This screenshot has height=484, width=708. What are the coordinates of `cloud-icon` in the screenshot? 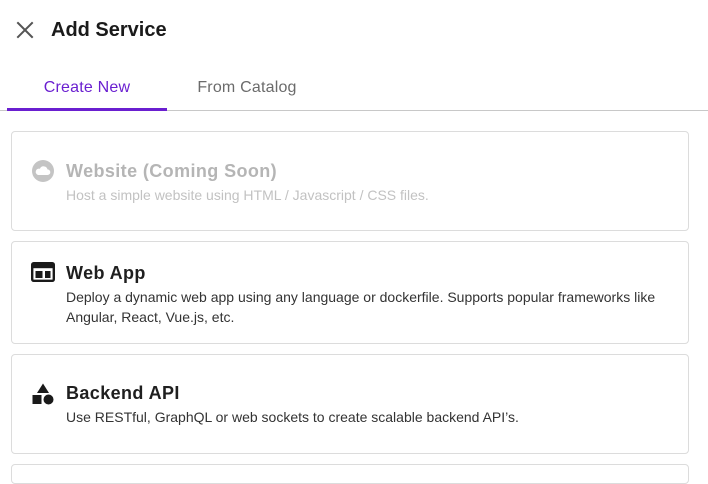 It's located at (43, 171).